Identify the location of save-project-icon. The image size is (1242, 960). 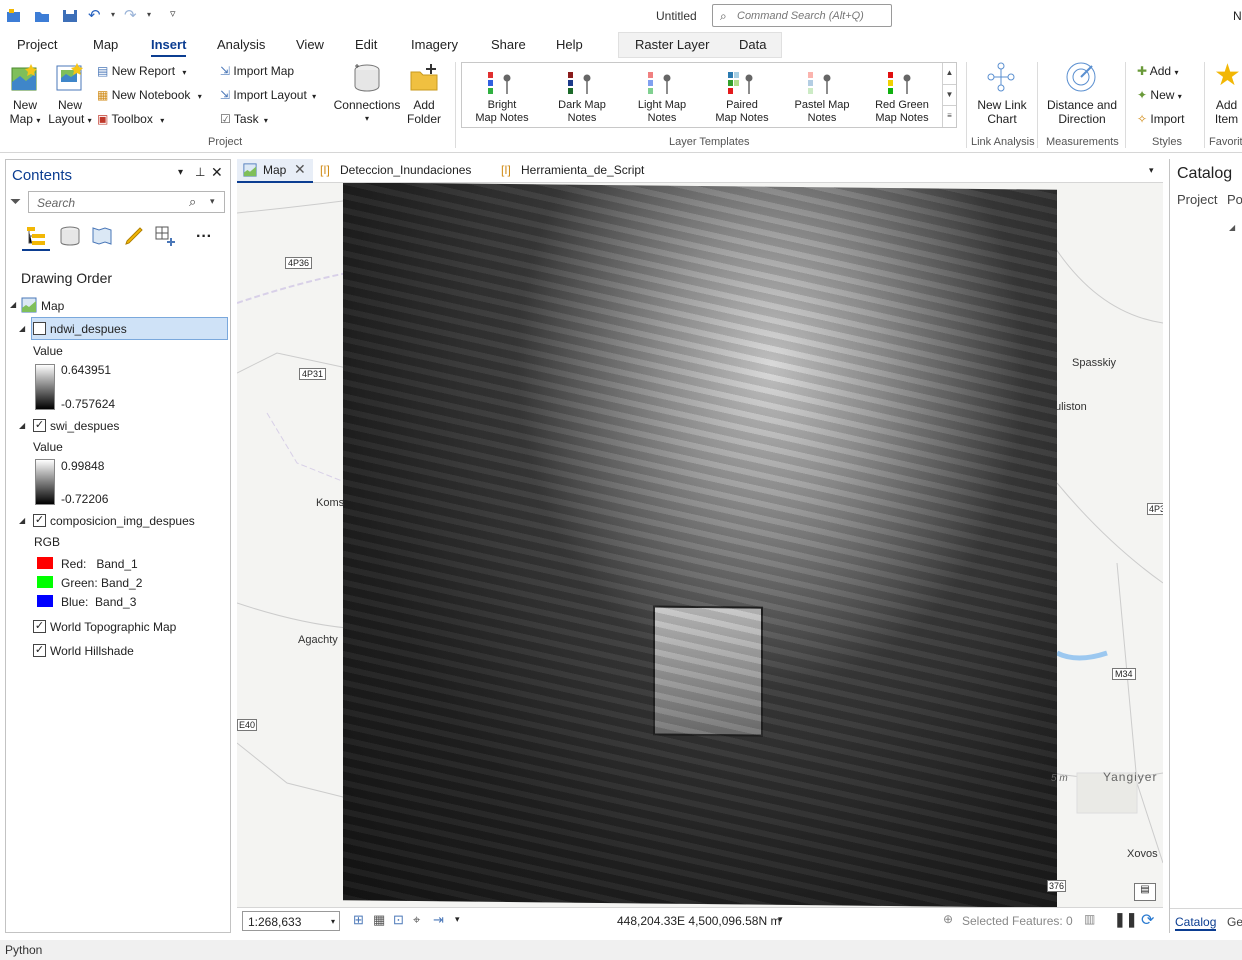
(70, 16).